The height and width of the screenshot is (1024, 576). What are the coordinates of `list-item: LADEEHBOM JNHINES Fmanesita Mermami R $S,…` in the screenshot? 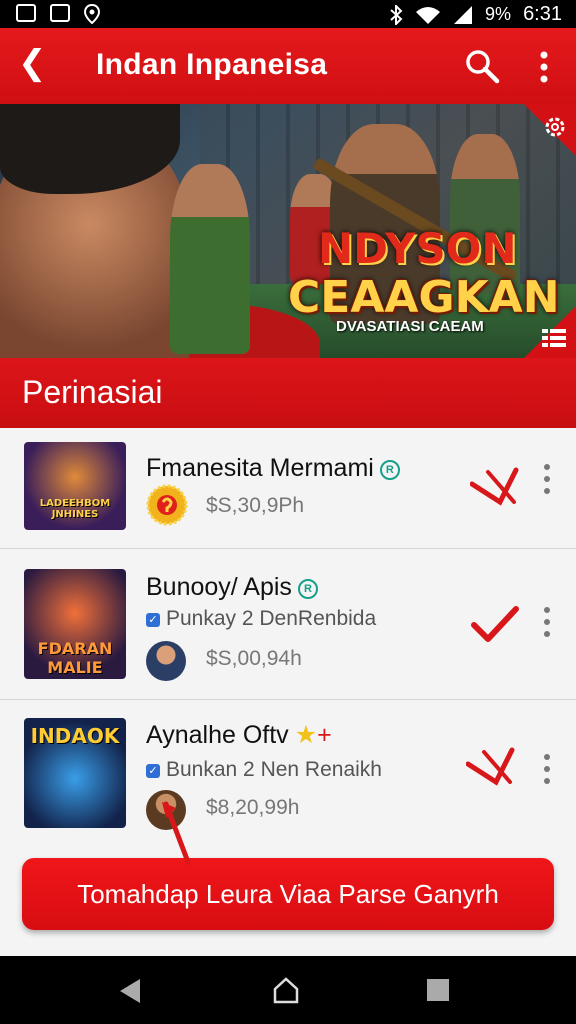 It's located at (288, 488).